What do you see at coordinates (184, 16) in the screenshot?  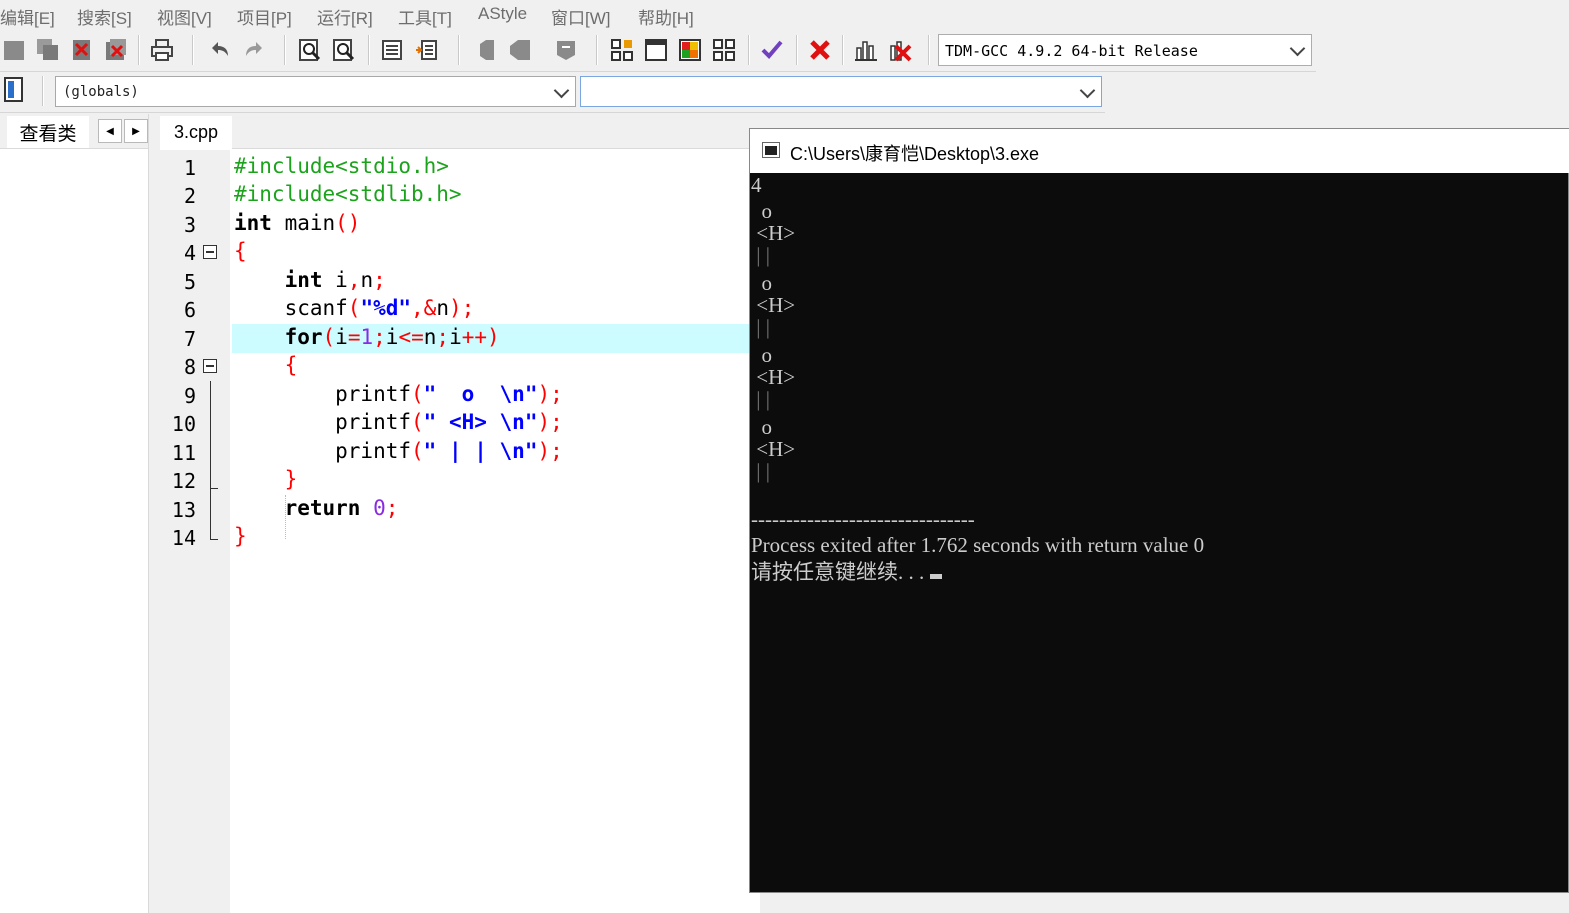 I see `menu-view: 视图[V]` at bounding box center [184, 16].